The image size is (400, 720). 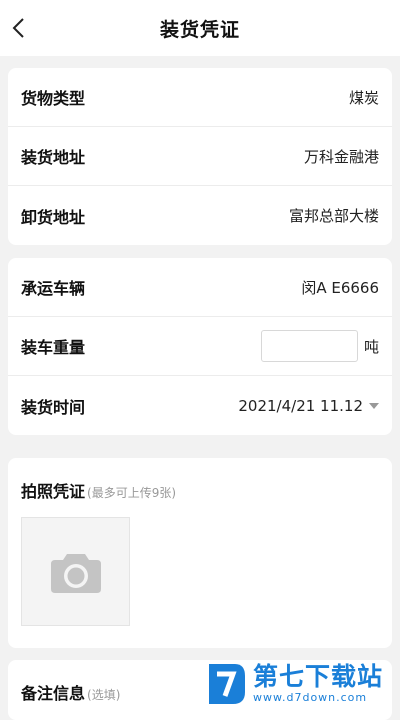 I want to click on photo-section-title: 拍照凭证 (最多可上传9张), so click(x=200, y=480).